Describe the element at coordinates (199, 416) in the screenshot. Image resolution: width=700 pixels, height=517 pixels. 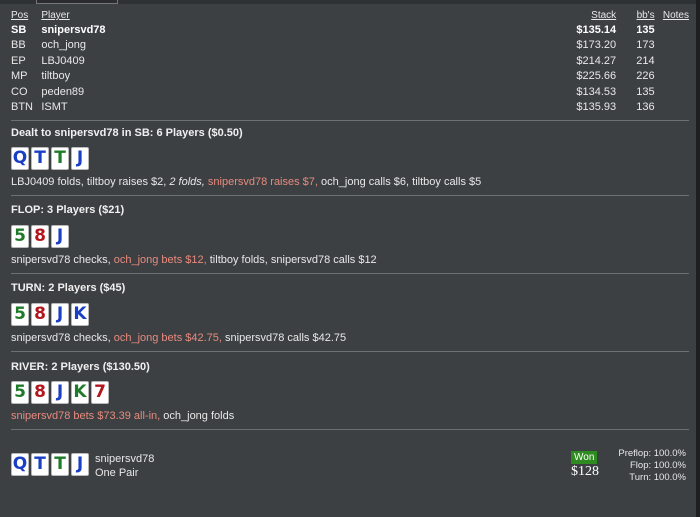
I see `action-text: och_jong folds` at that location.